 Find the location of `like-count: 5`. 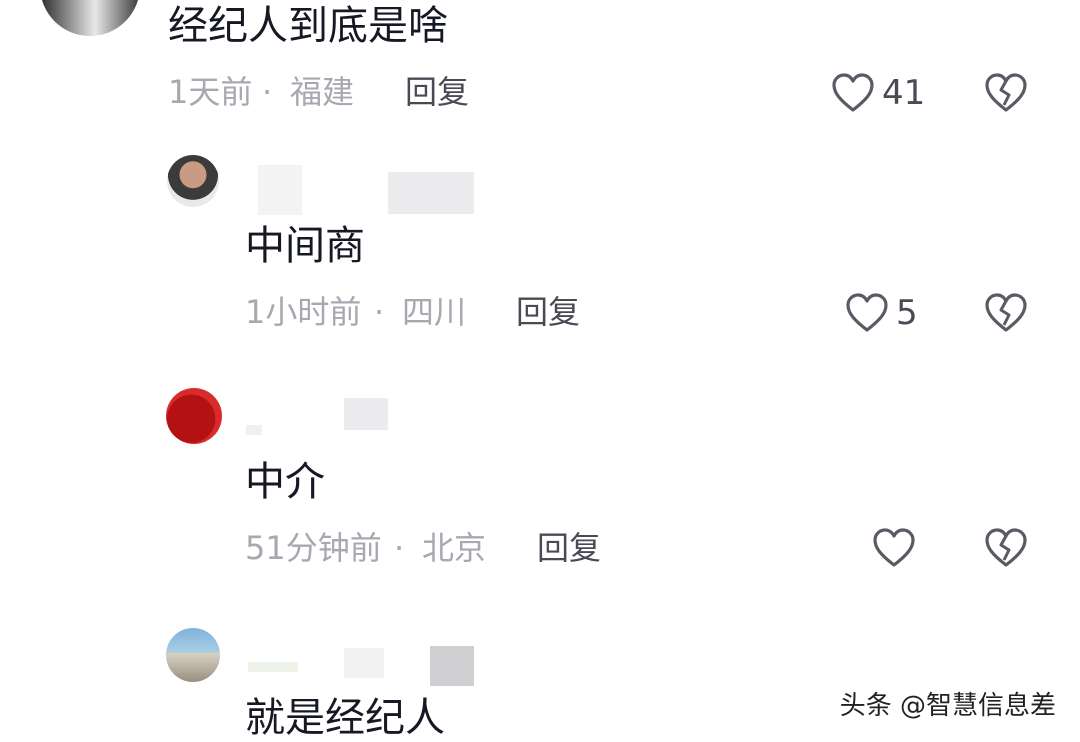

like-count: 5 is located at coordinates (907, 313).